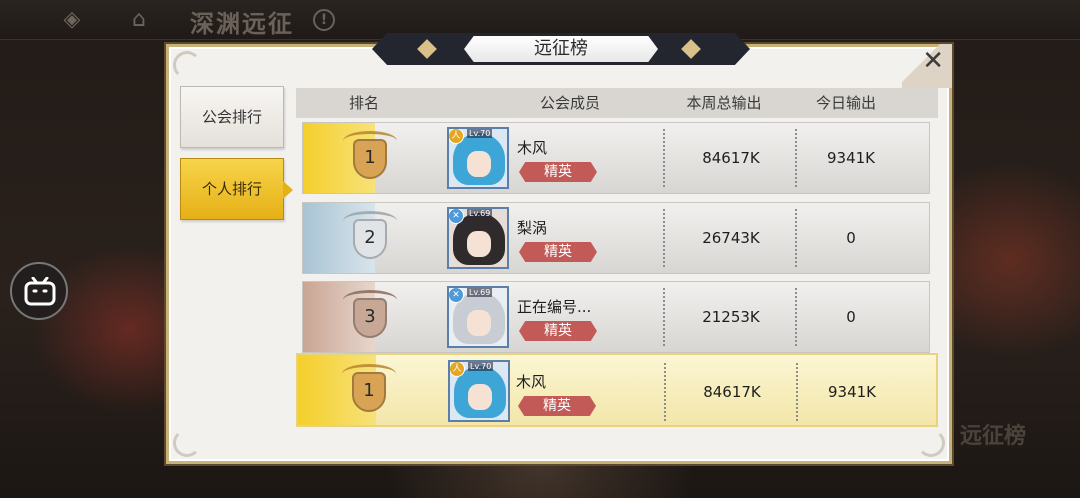 The height and width of the screenshot is (498, 1080). Describe the element at coordinates (363, 103) in the screenshot. I see `column-rank: 排名` at that location.